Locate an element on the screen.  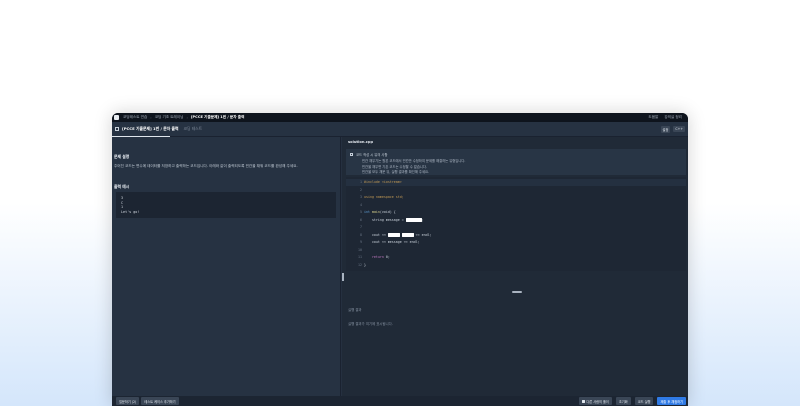
line-number: 10 is located at coordinates (360, 249).